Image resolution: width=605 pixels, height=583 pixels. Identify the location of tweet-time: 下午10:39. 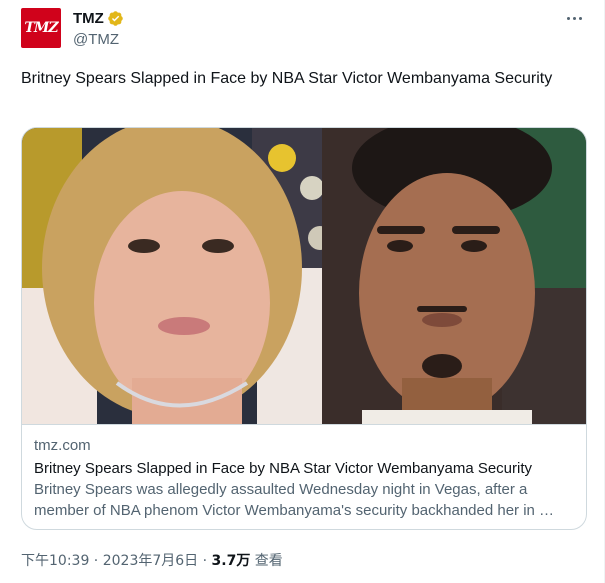
(55, 561).